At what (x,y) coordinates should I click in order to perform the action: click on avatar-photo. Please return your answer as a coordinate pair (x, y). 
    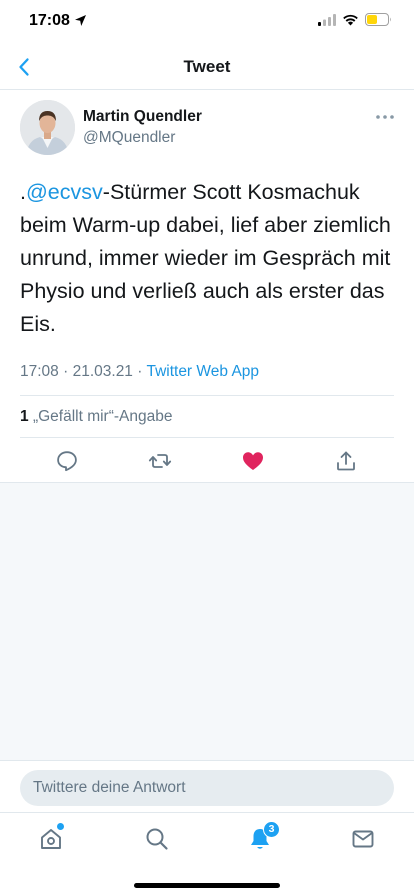
    Looking at the image, I should click on (47, 127).